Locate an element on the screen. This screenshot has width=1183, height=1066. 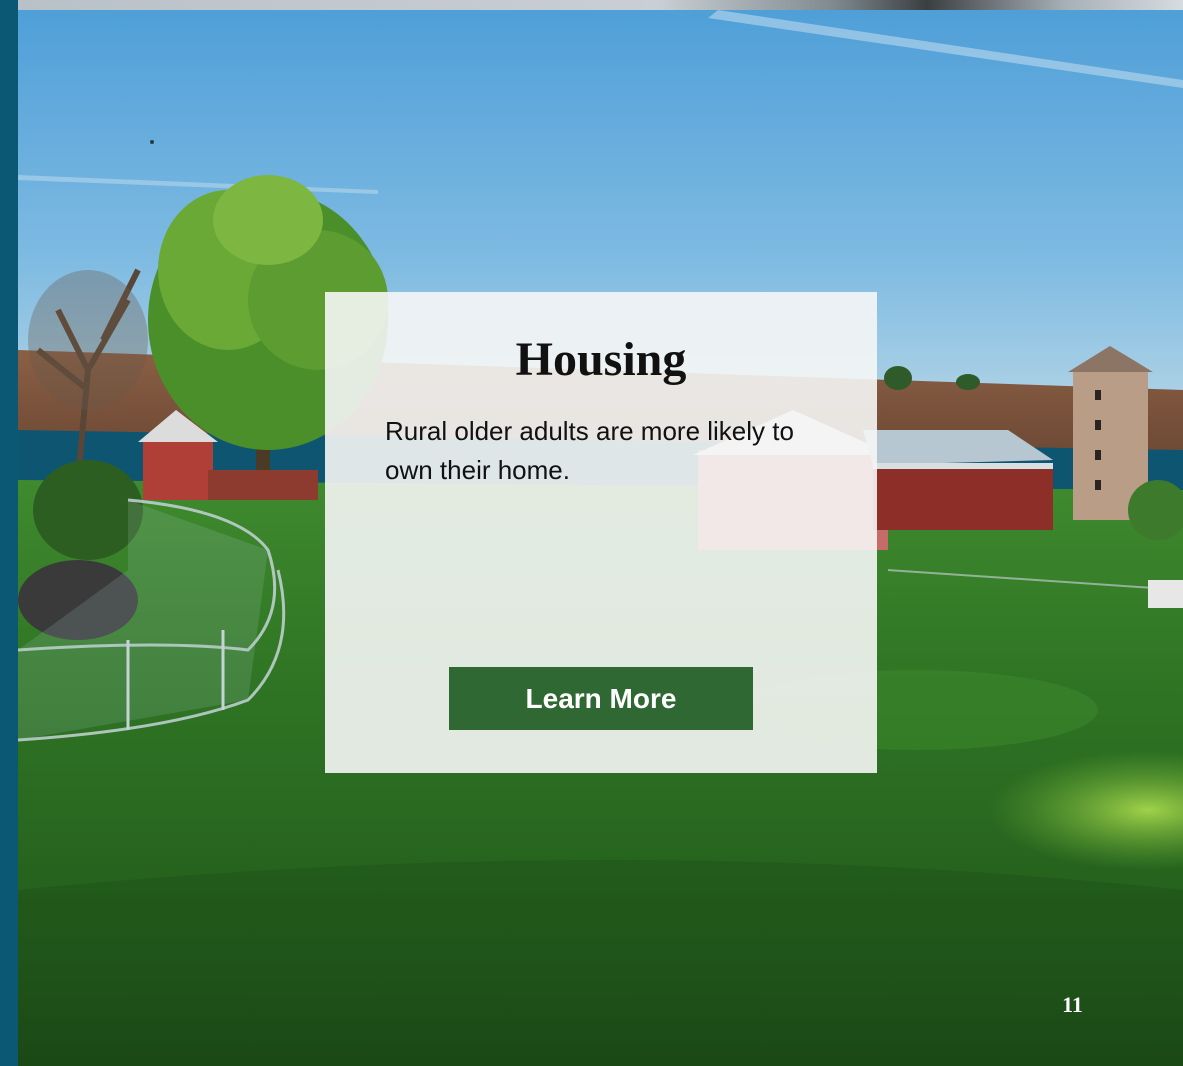
left-accent-bar is located at coordinates (9, 533).